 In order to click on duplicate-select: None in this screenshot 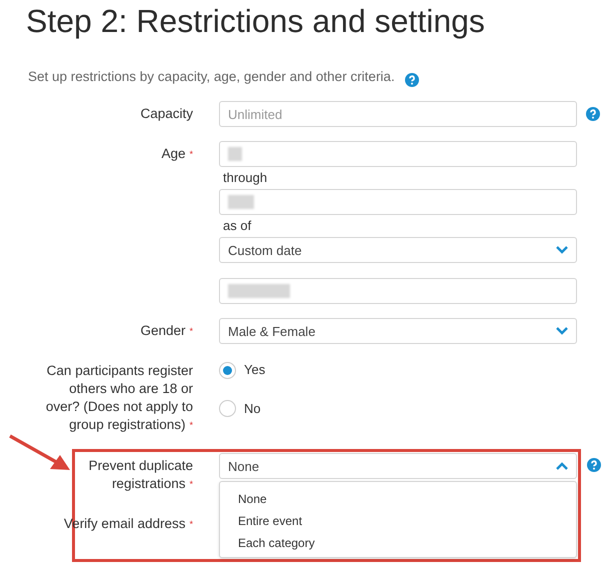, I will do `click(398, 466)`.